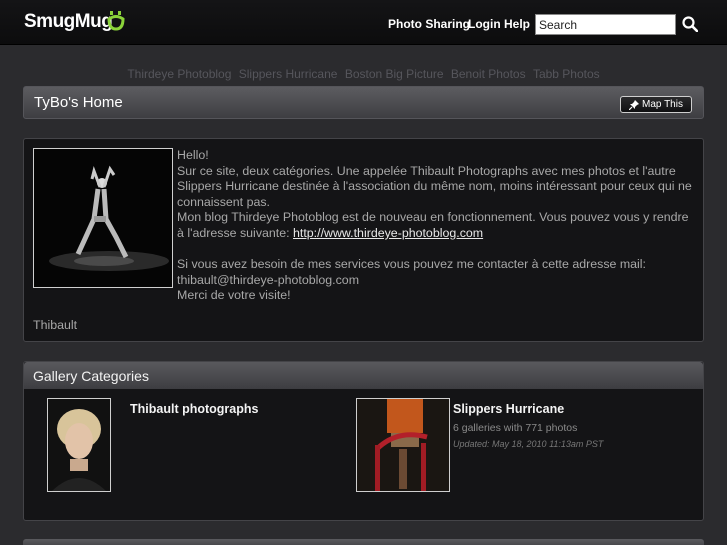  What do you see at coordinates (68, 22) in the screenshot?
I see `smugmug-logo: SmugMug` at bounding box center [68, 22].